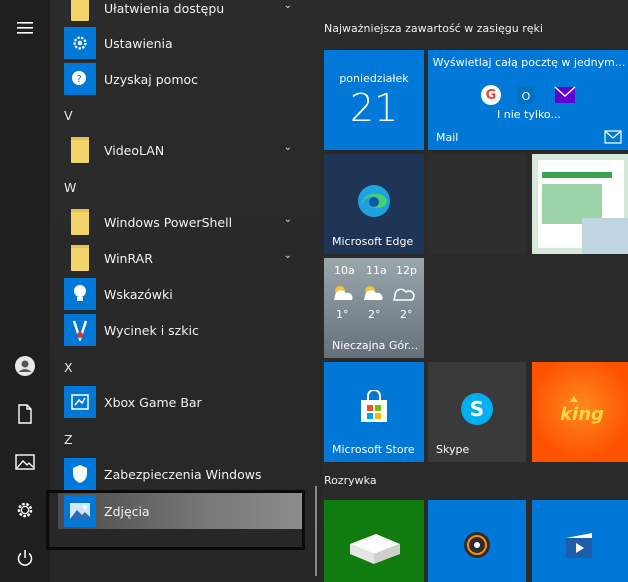 This screenshot has height=582, width=628. What do you see at coordinates (153, 402) in the screenshot?
I see `app-label: Xbox Game Bar` at bounding box center [153, 402].